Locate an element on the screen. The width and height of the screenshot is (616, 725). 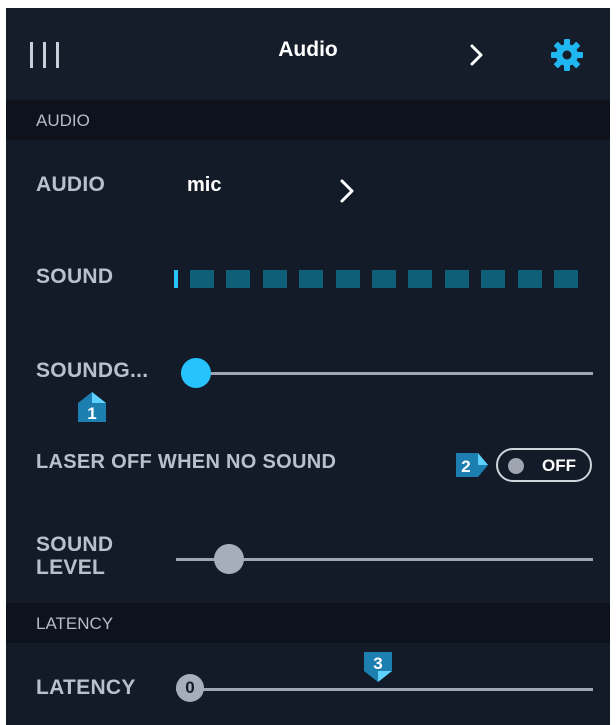
latency-label: LATENCY is located at coordinates (86, 687).